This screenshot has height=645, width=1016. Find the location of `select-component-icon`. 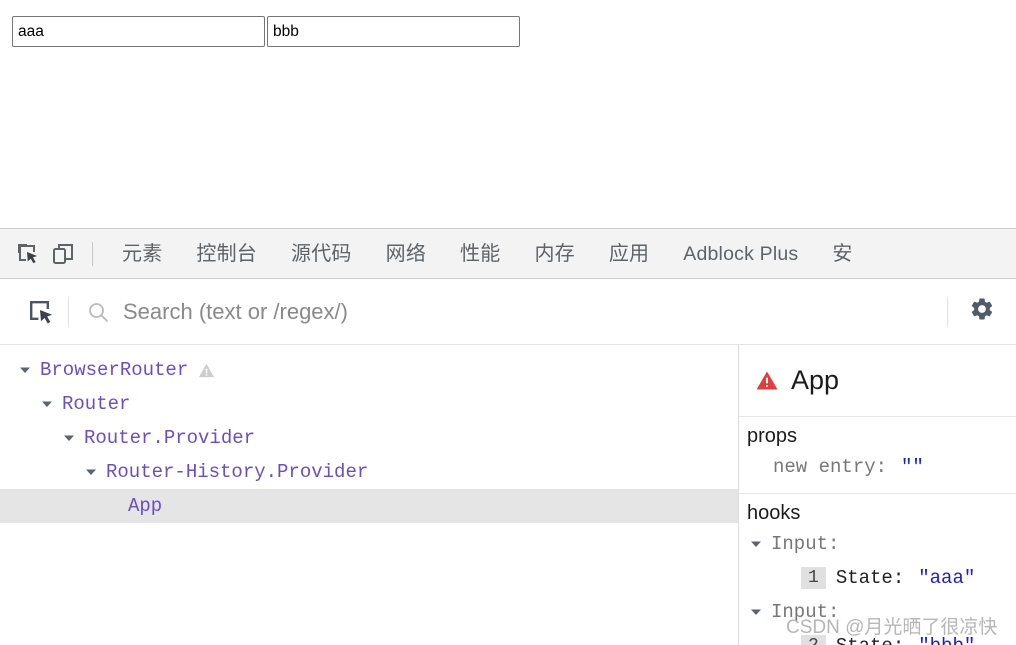

select-component-icon is located at coordinates (41, 312).